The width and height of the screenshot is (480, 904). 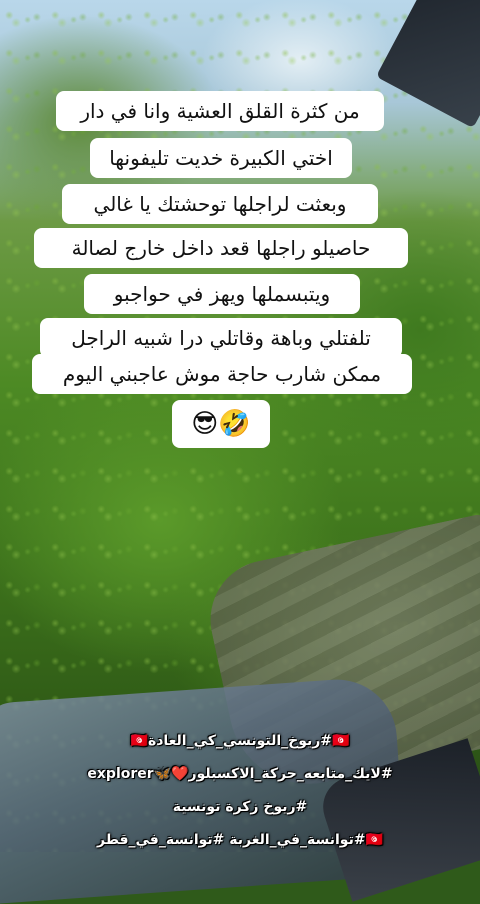 I want to click on caption-line: ويتبسملها ويهز في حواجبو, so click(x=222, y=294).